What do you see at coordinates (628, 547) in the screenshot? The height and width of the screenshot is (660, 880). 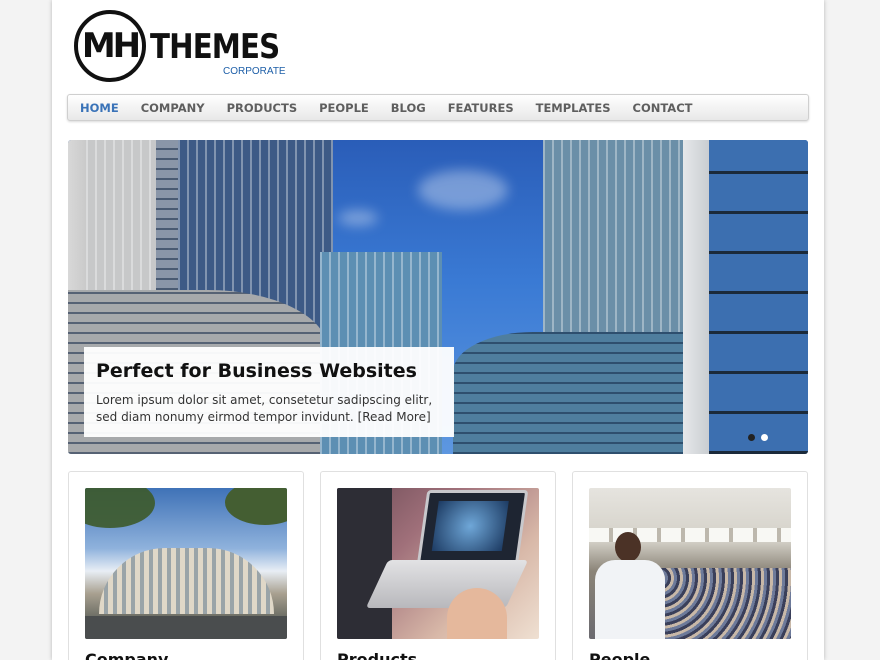 I see `speaker-head` at bounding box center [628, 547].